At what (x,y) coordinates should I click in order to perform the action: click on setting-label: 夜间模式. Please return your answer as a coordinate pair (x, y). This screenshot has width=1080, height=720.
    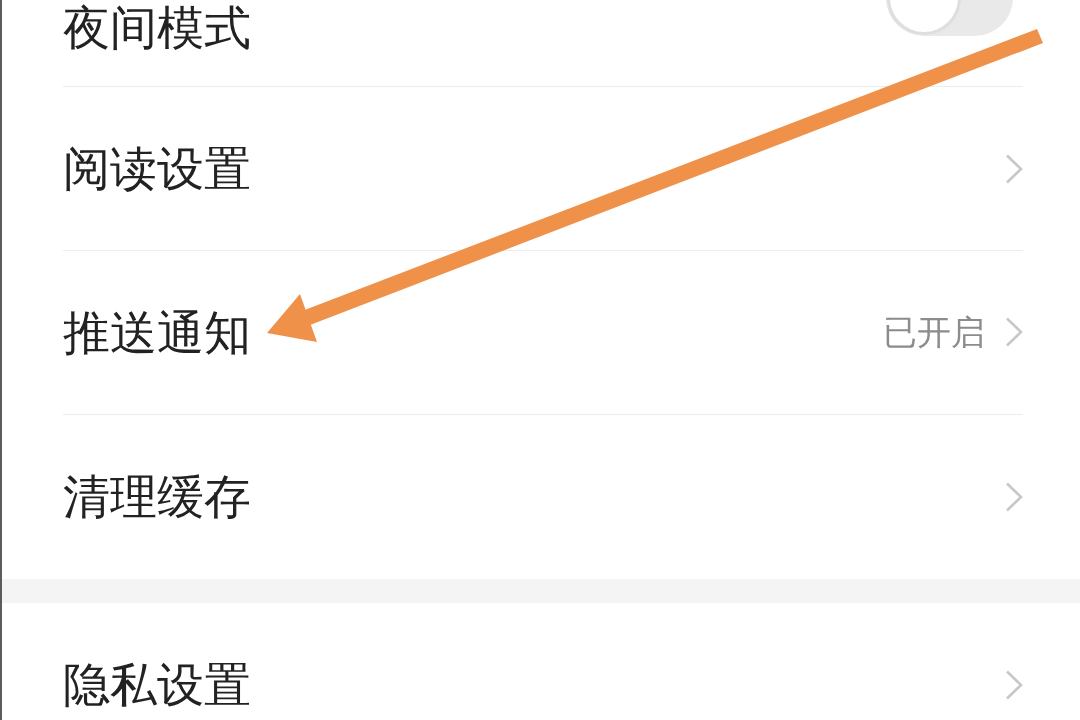
    Looking at the image, I should click on (157, 28).